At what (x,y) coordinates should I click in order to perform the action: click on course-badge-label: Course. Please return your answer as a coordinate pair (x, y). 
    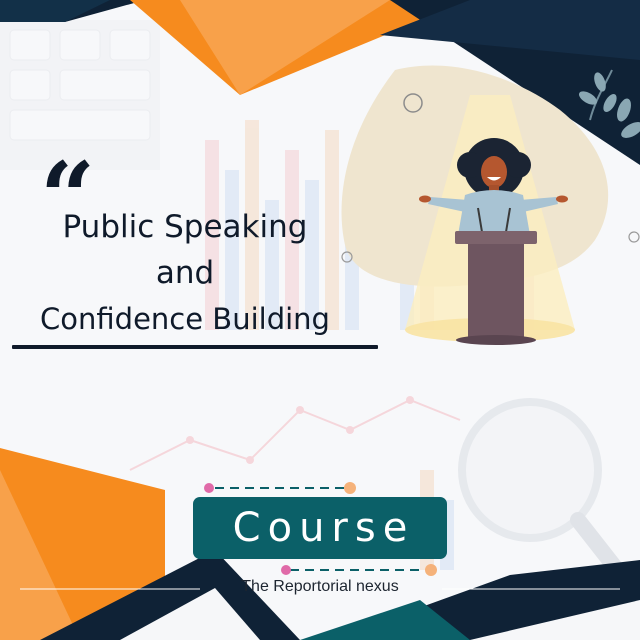
    Looking at the image, I should click on (323, 528).